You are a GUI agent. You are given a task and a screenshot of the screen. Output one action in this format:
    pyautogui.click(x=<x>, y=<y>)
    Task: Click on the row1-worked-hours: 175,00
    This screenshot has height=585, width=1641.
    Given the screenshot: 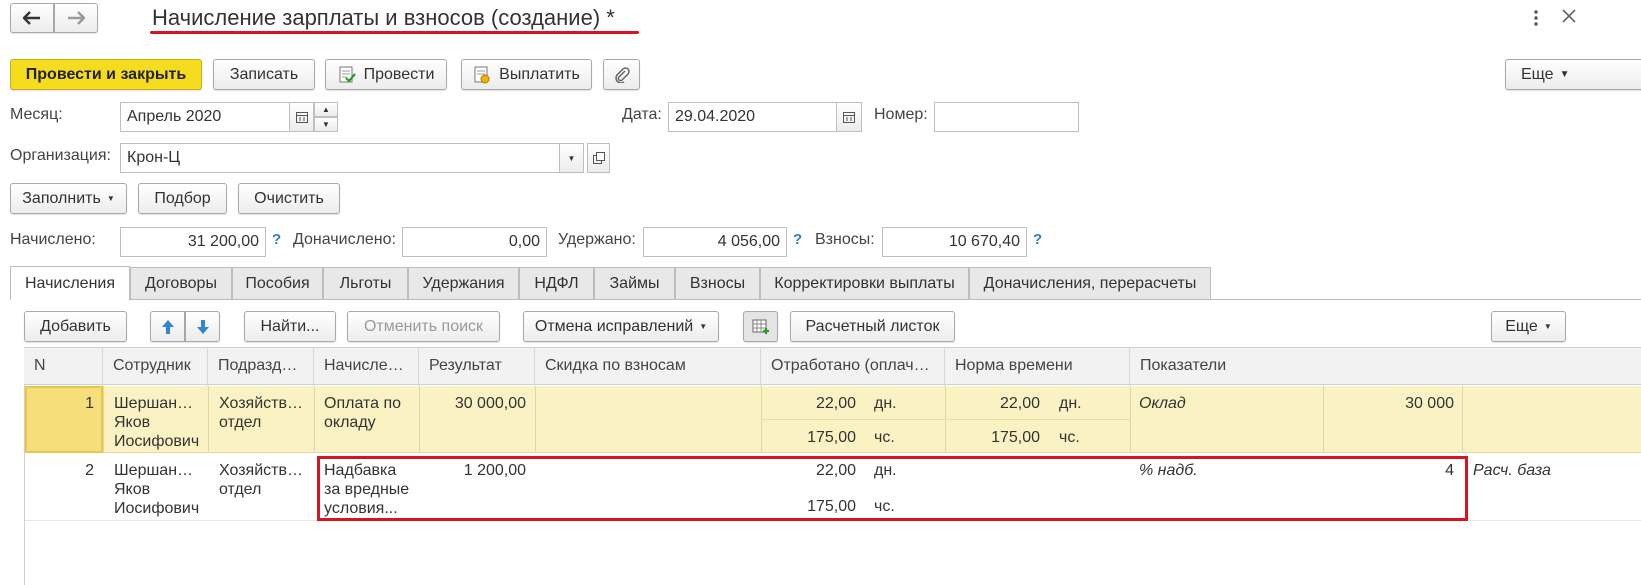 What is the action you would take?
    pyautogui.click(x=831, y=437)
    